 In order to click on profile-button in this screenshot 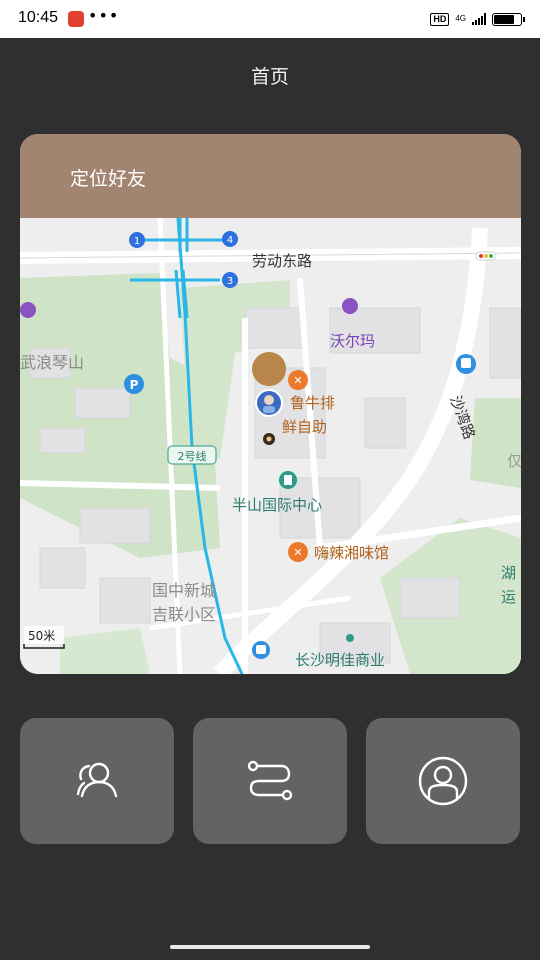, I will do `click(443, 781)`.